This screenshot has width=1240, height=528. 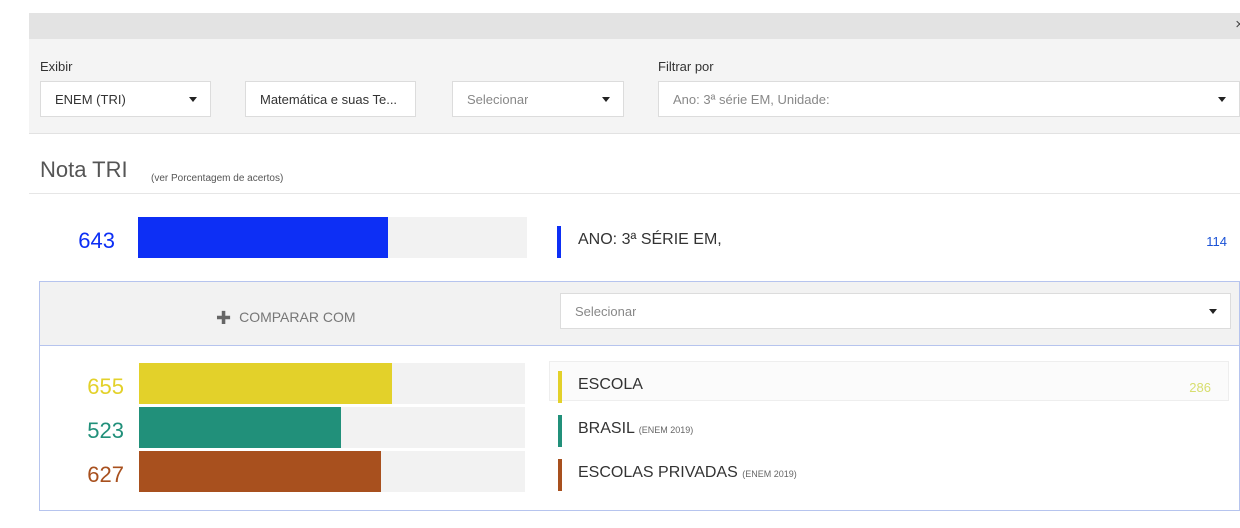 What do you see at coordinates (105, 430) in the screenshot?
I see `row-score: 523` at bounding box center [105, 430].